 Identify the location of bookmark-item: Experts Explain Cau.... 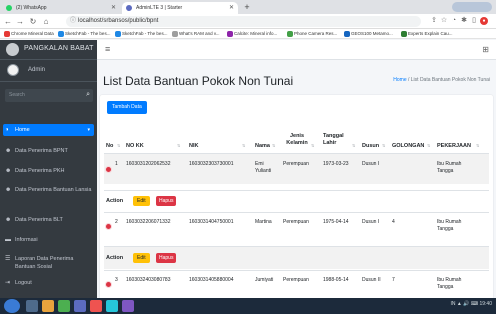
(426, 34).